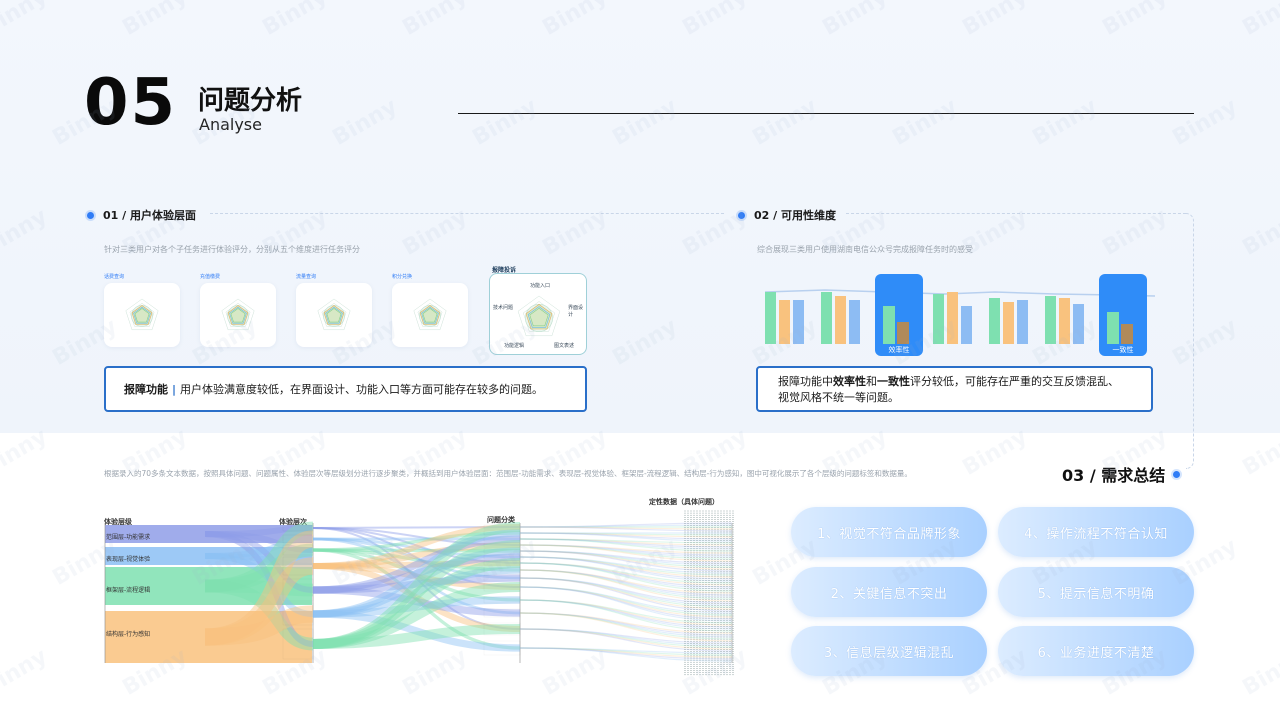  I want to click on callout1-text: 用户体验满意度较低，在界面设计、功能入口等方面可能存在较多的问题。, so click(362, 389).